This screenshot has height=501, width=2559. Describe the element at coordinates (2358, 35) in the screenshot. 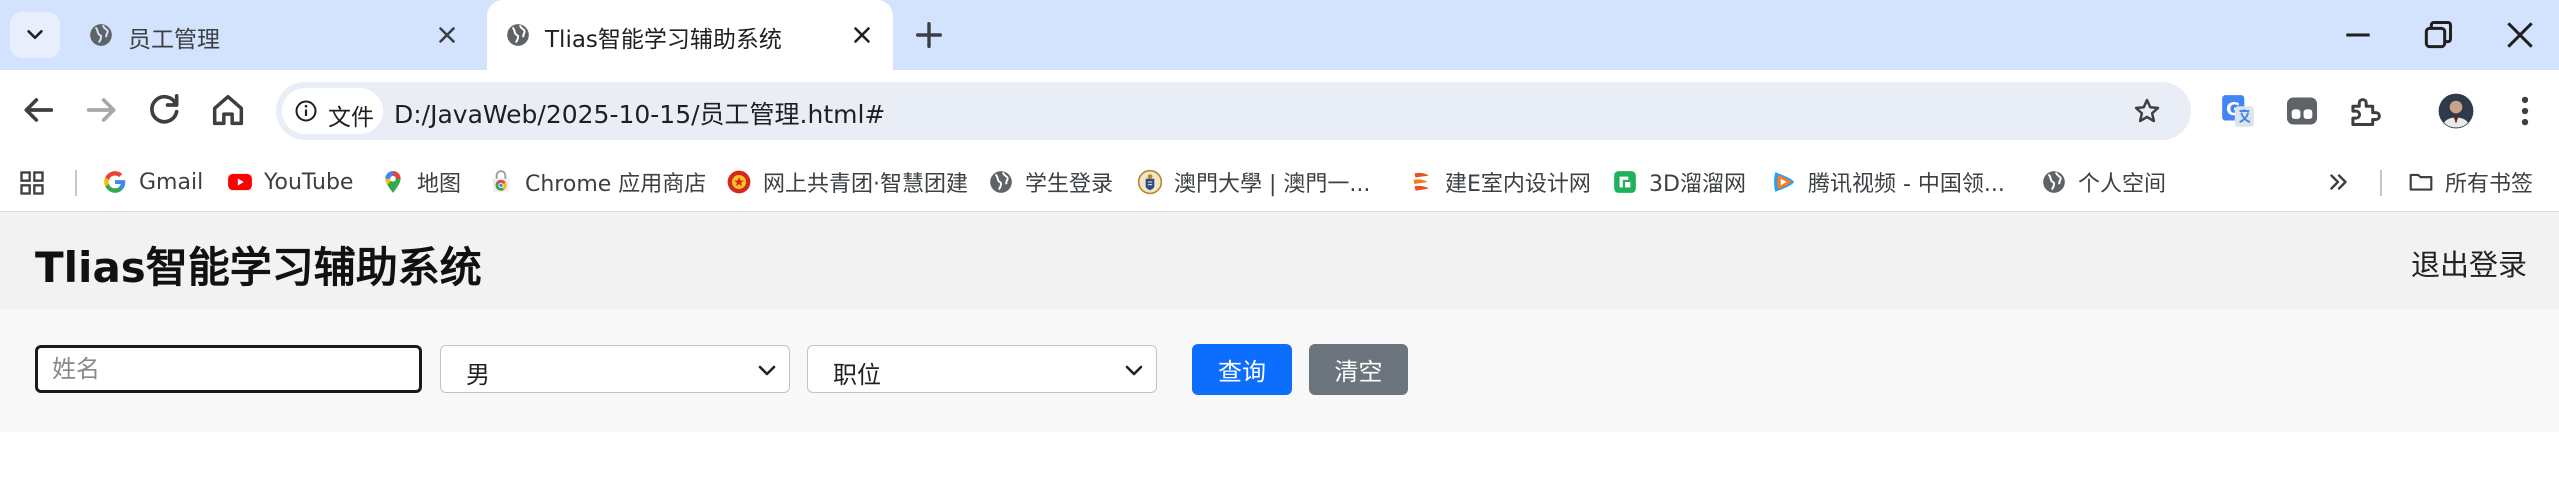

I see `minimize-icon` at that location.